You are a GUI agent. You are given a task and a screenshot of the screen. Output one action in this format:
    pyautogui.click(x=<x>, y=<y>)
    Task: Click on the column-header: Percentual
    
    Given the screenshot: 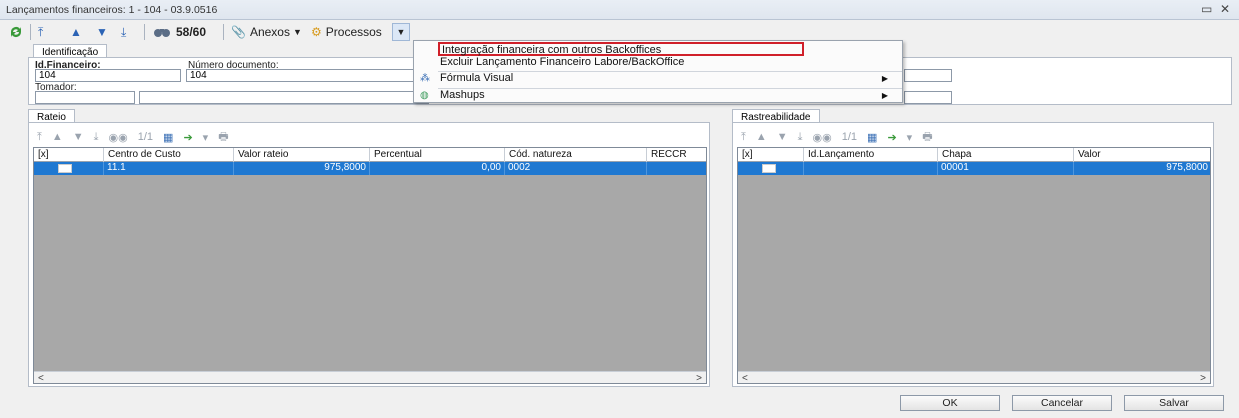 What is the action you would take?
    pyautogui.click(x=437, y=155)
    